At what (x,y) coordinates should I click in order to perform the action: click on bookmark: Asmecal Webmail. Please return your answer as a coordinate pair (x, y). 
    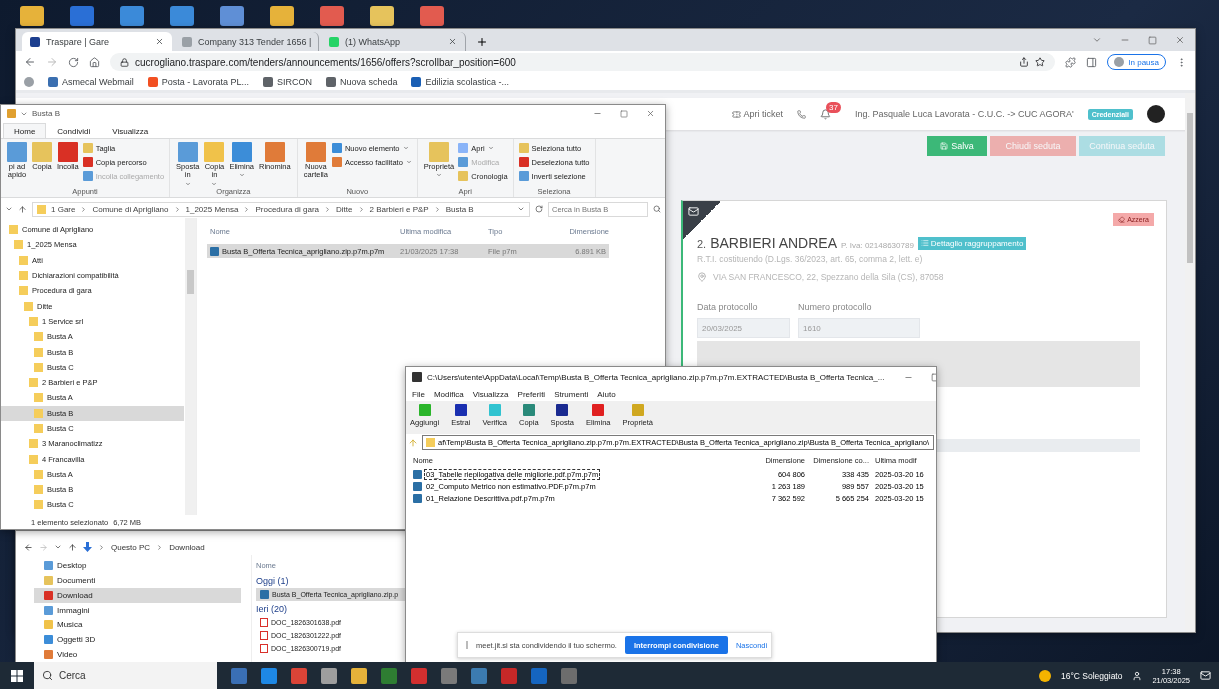
    Looking at the image, I should click on (91, 81).